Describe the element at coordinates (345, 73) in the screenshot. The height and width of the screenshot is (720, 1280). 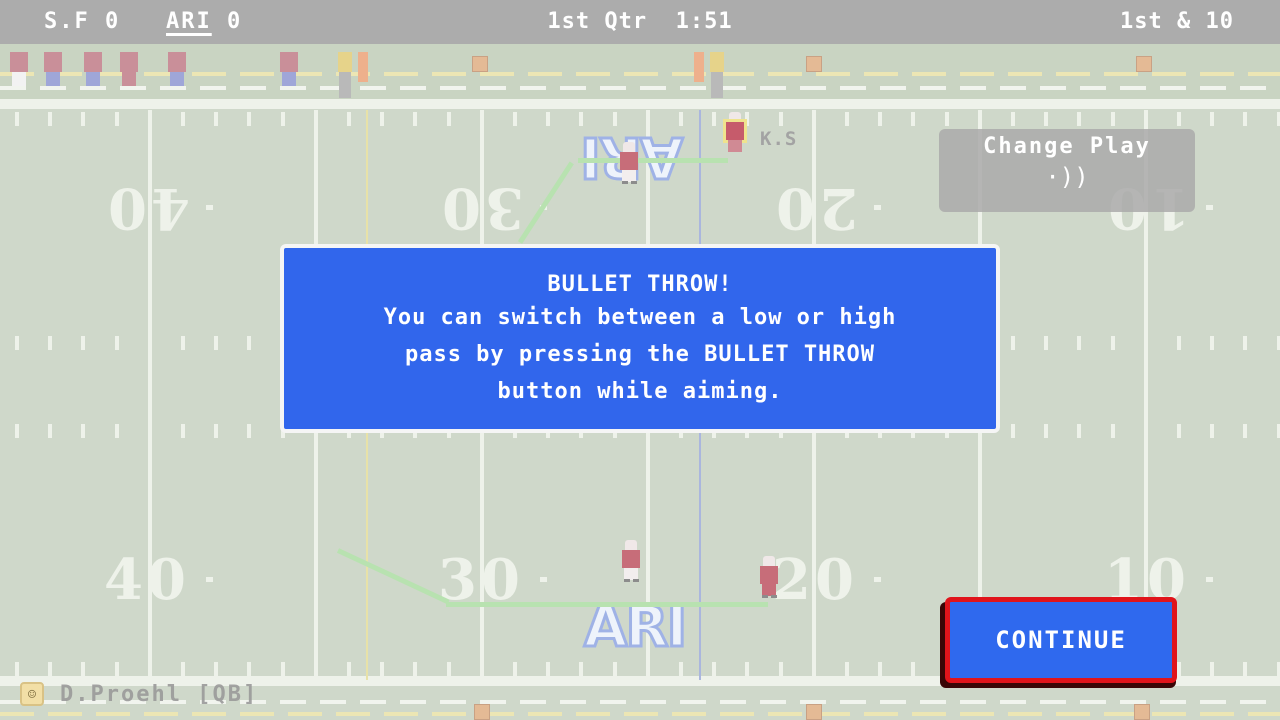
I see `referee` at that location.